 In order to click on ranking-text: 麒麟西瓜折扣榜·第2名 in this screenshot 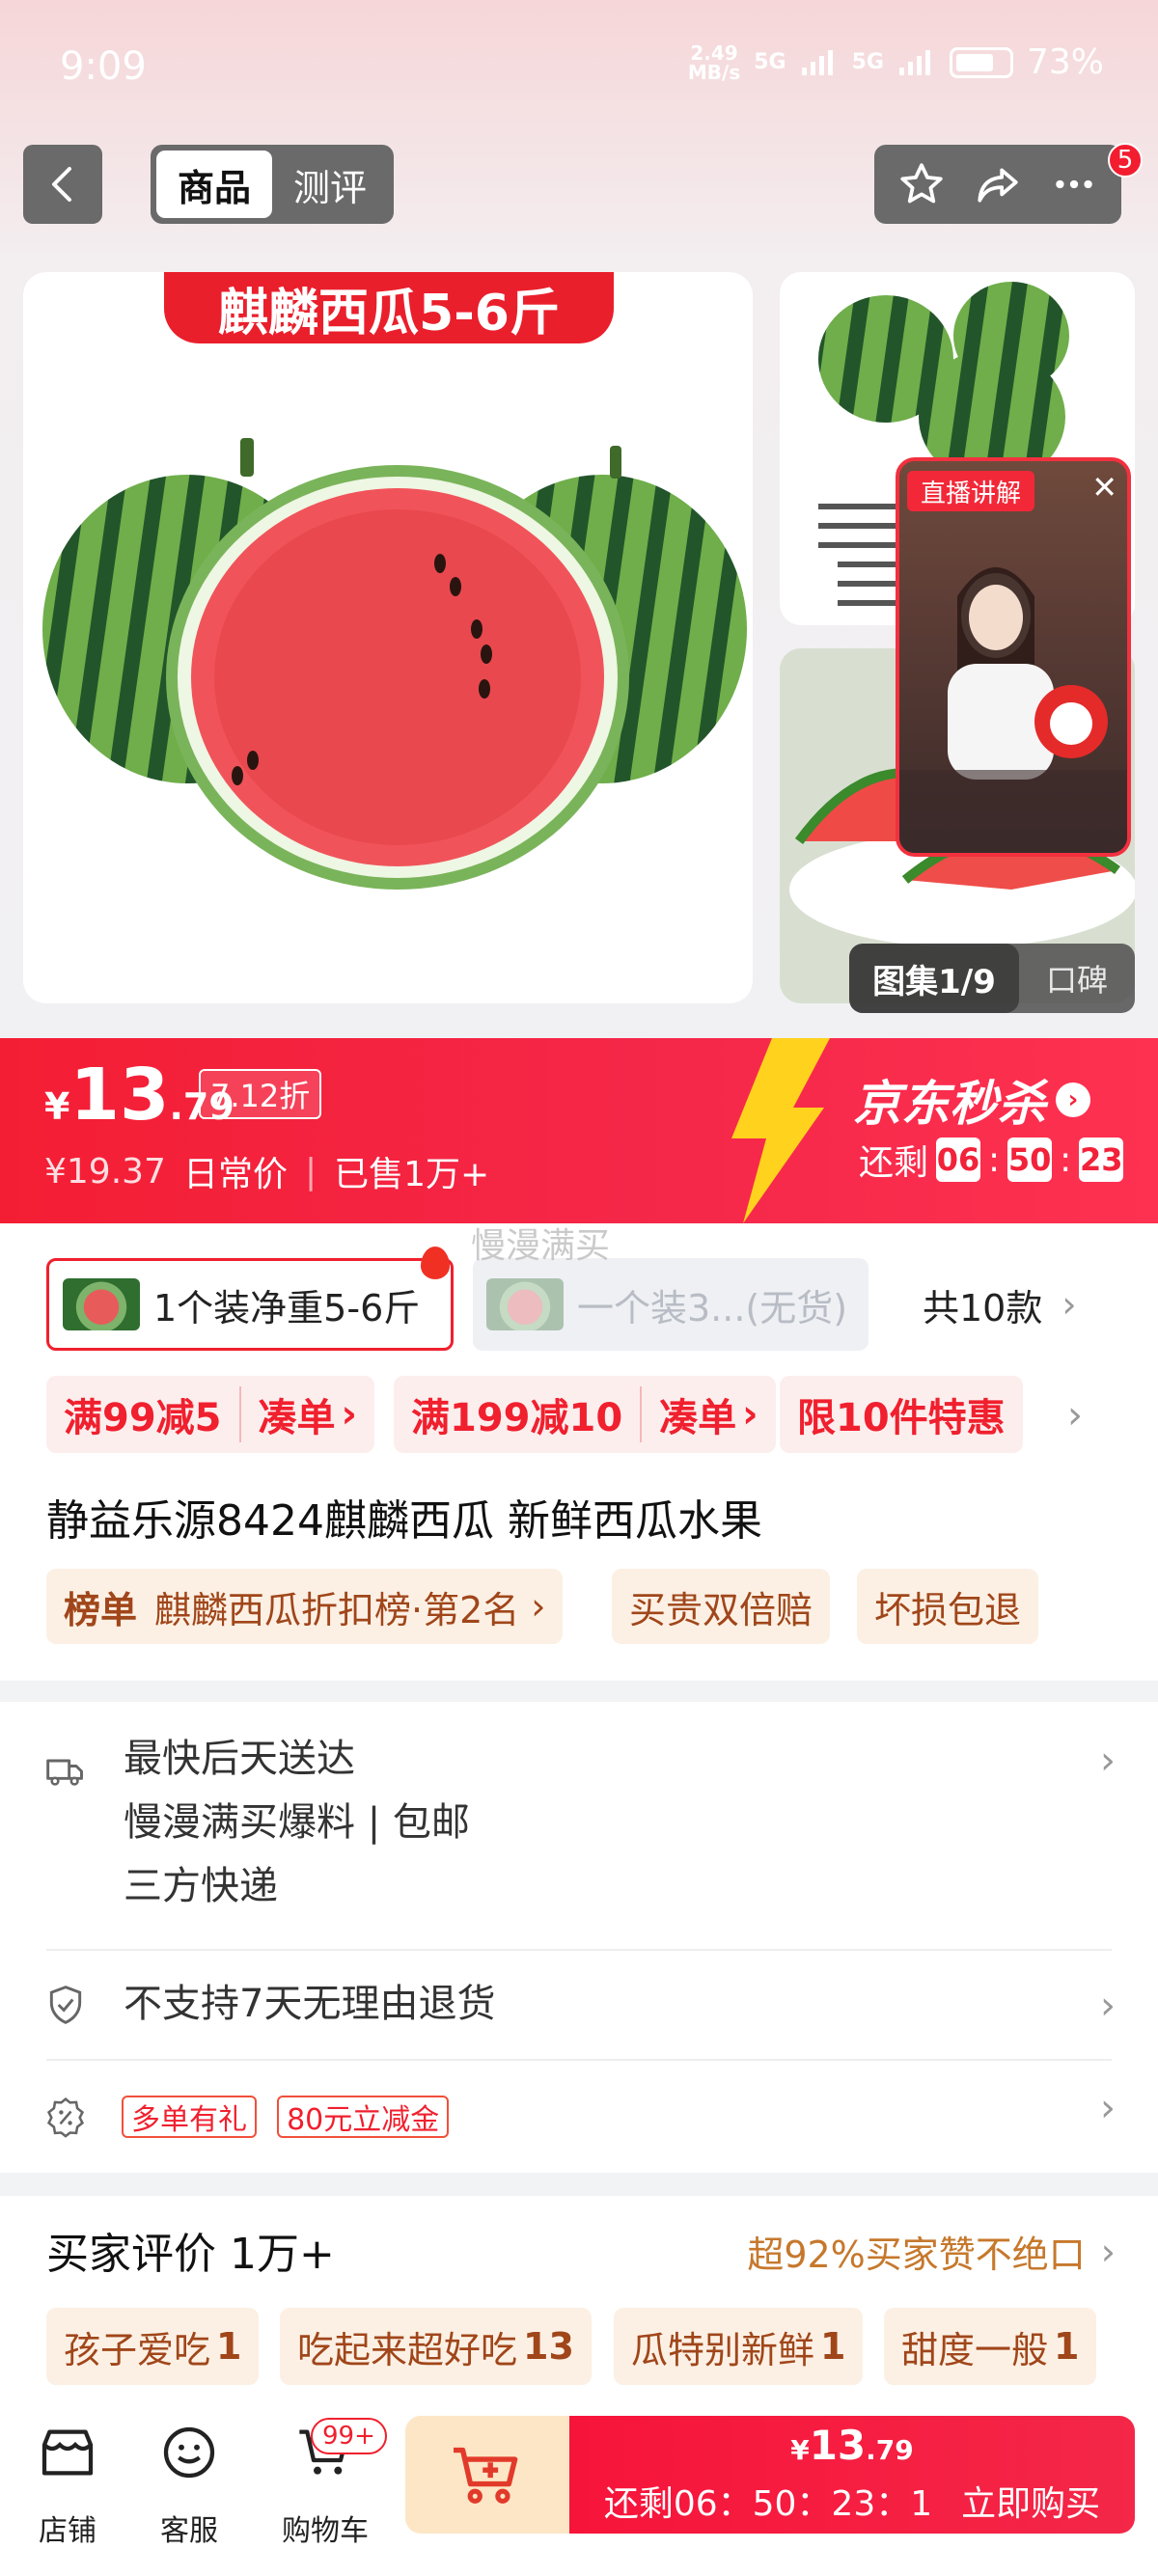, I will do `click(337, 1609)`.